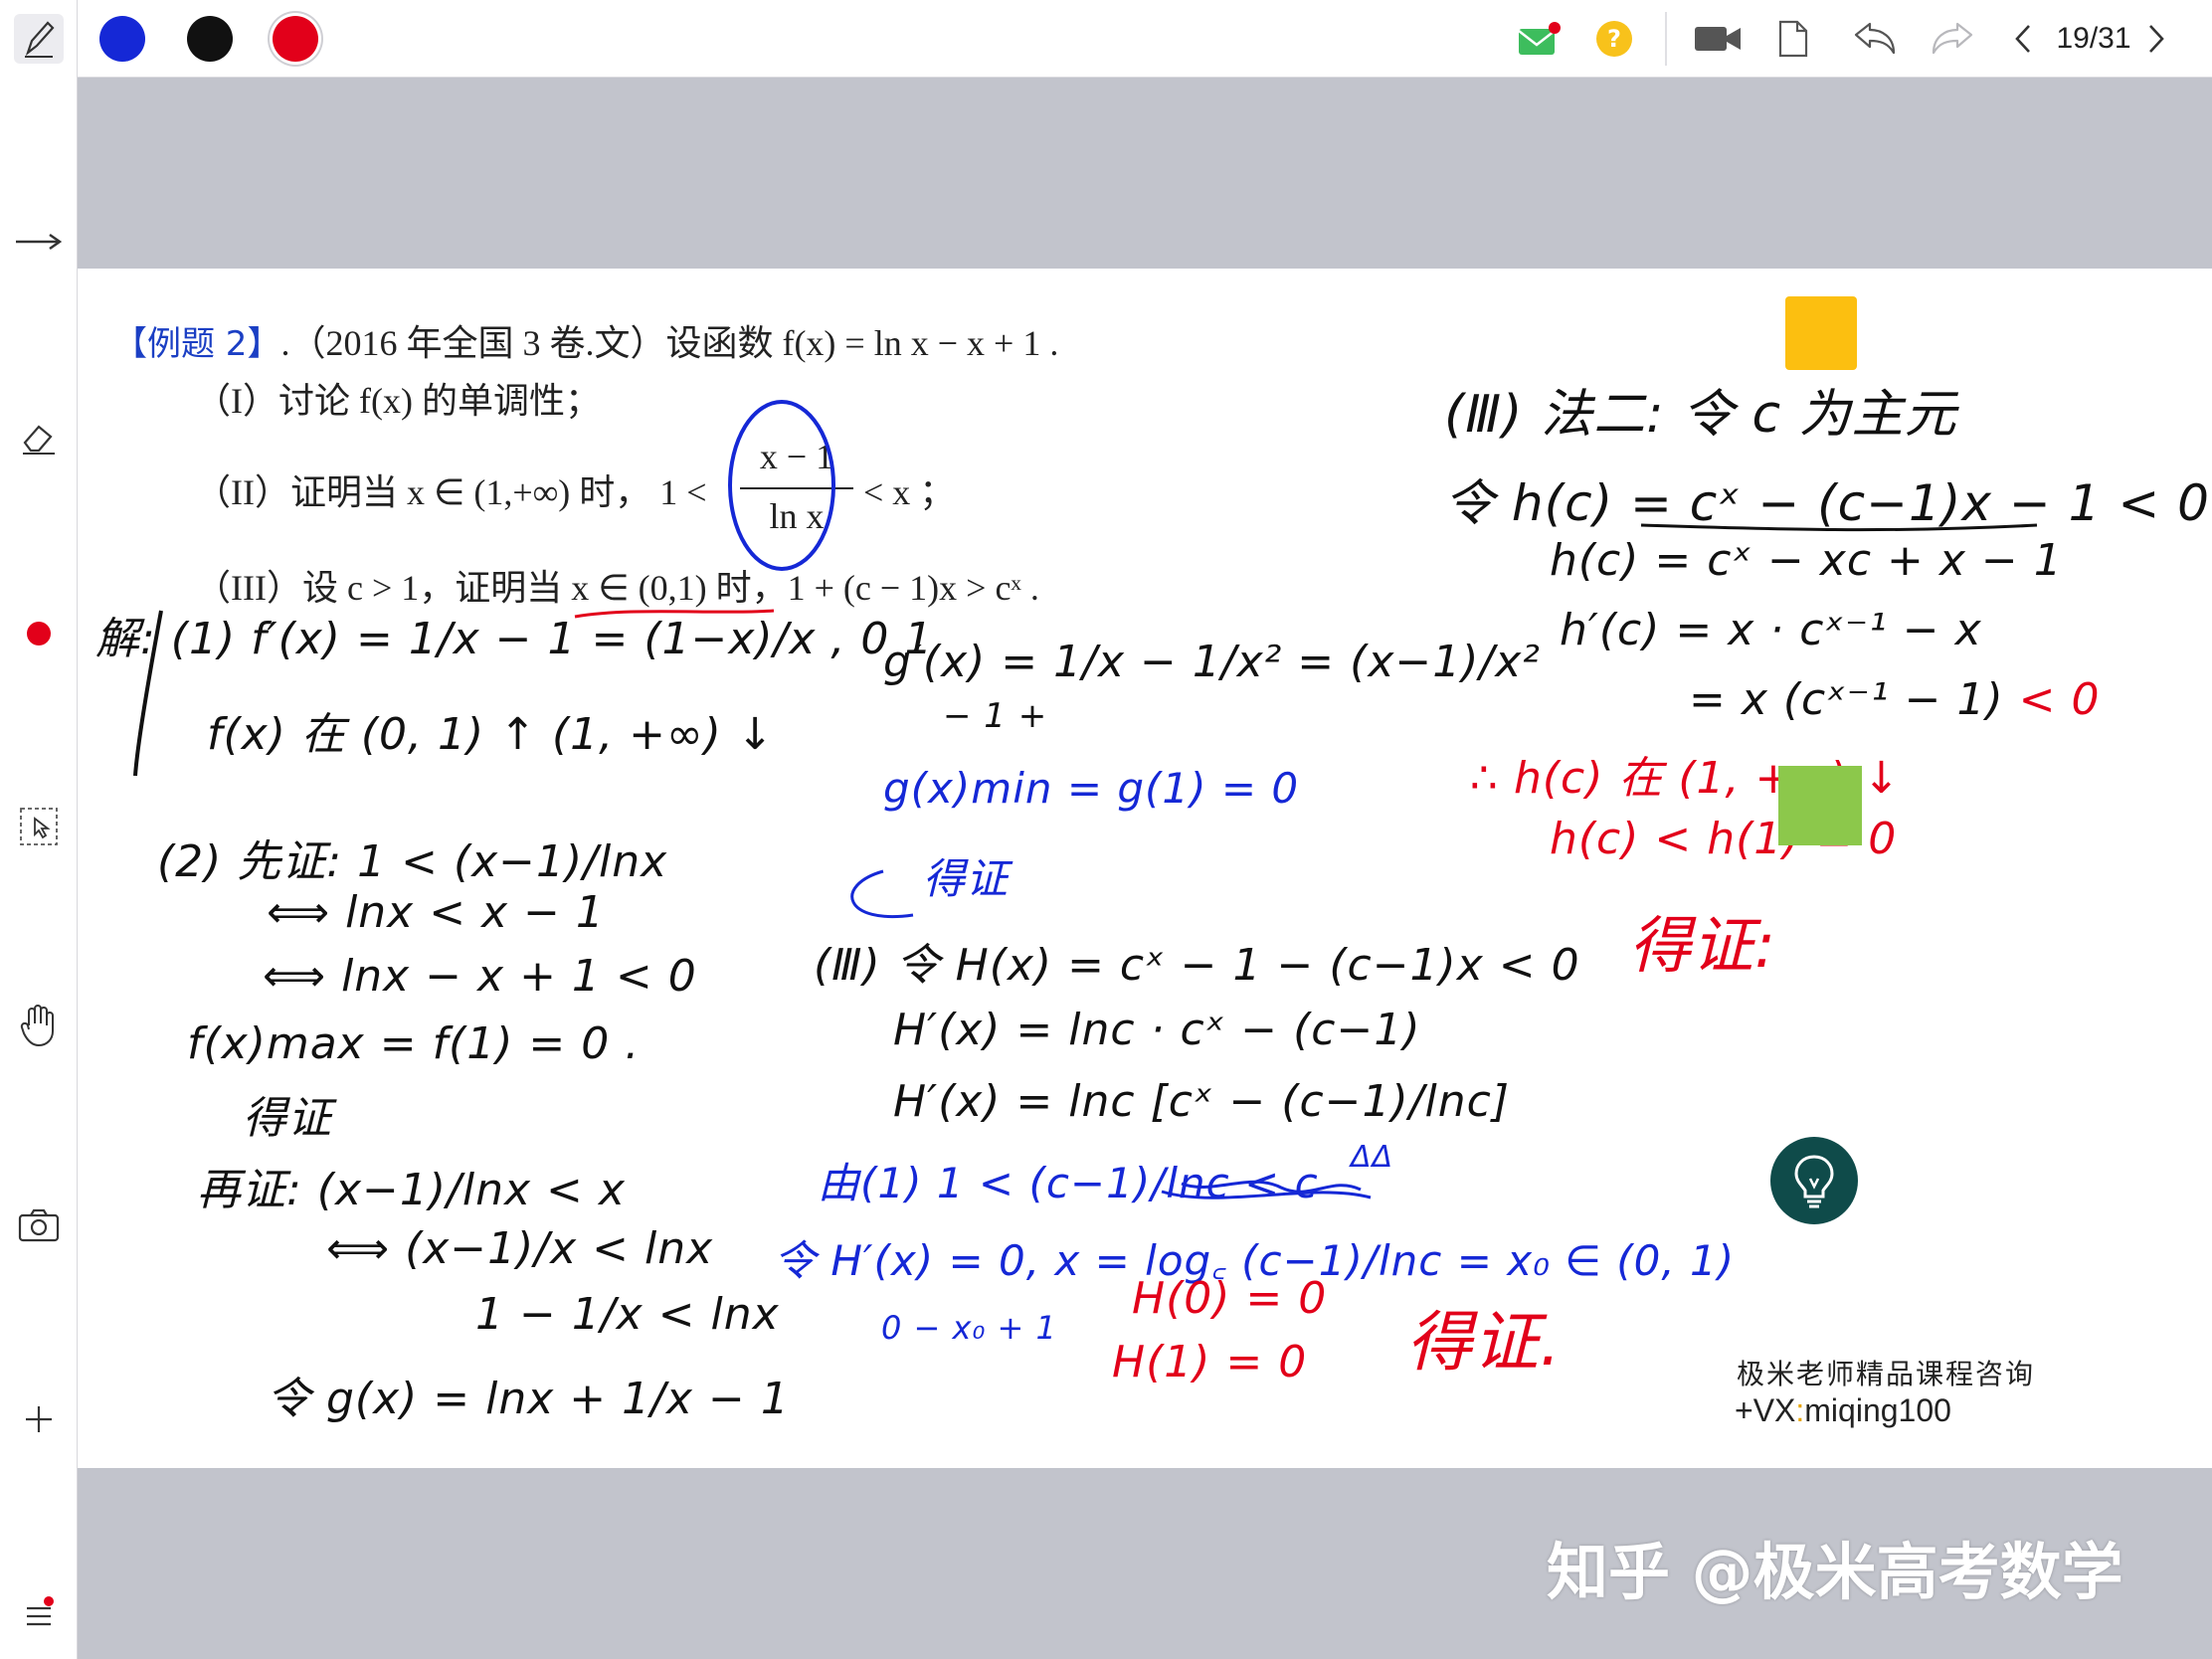 The height and width of the screenshot is (1659, 2212). What do you see at coordinates (122, 39) in the screenshot?
I see `pen-color-blue` at bounding box center [122, 39].